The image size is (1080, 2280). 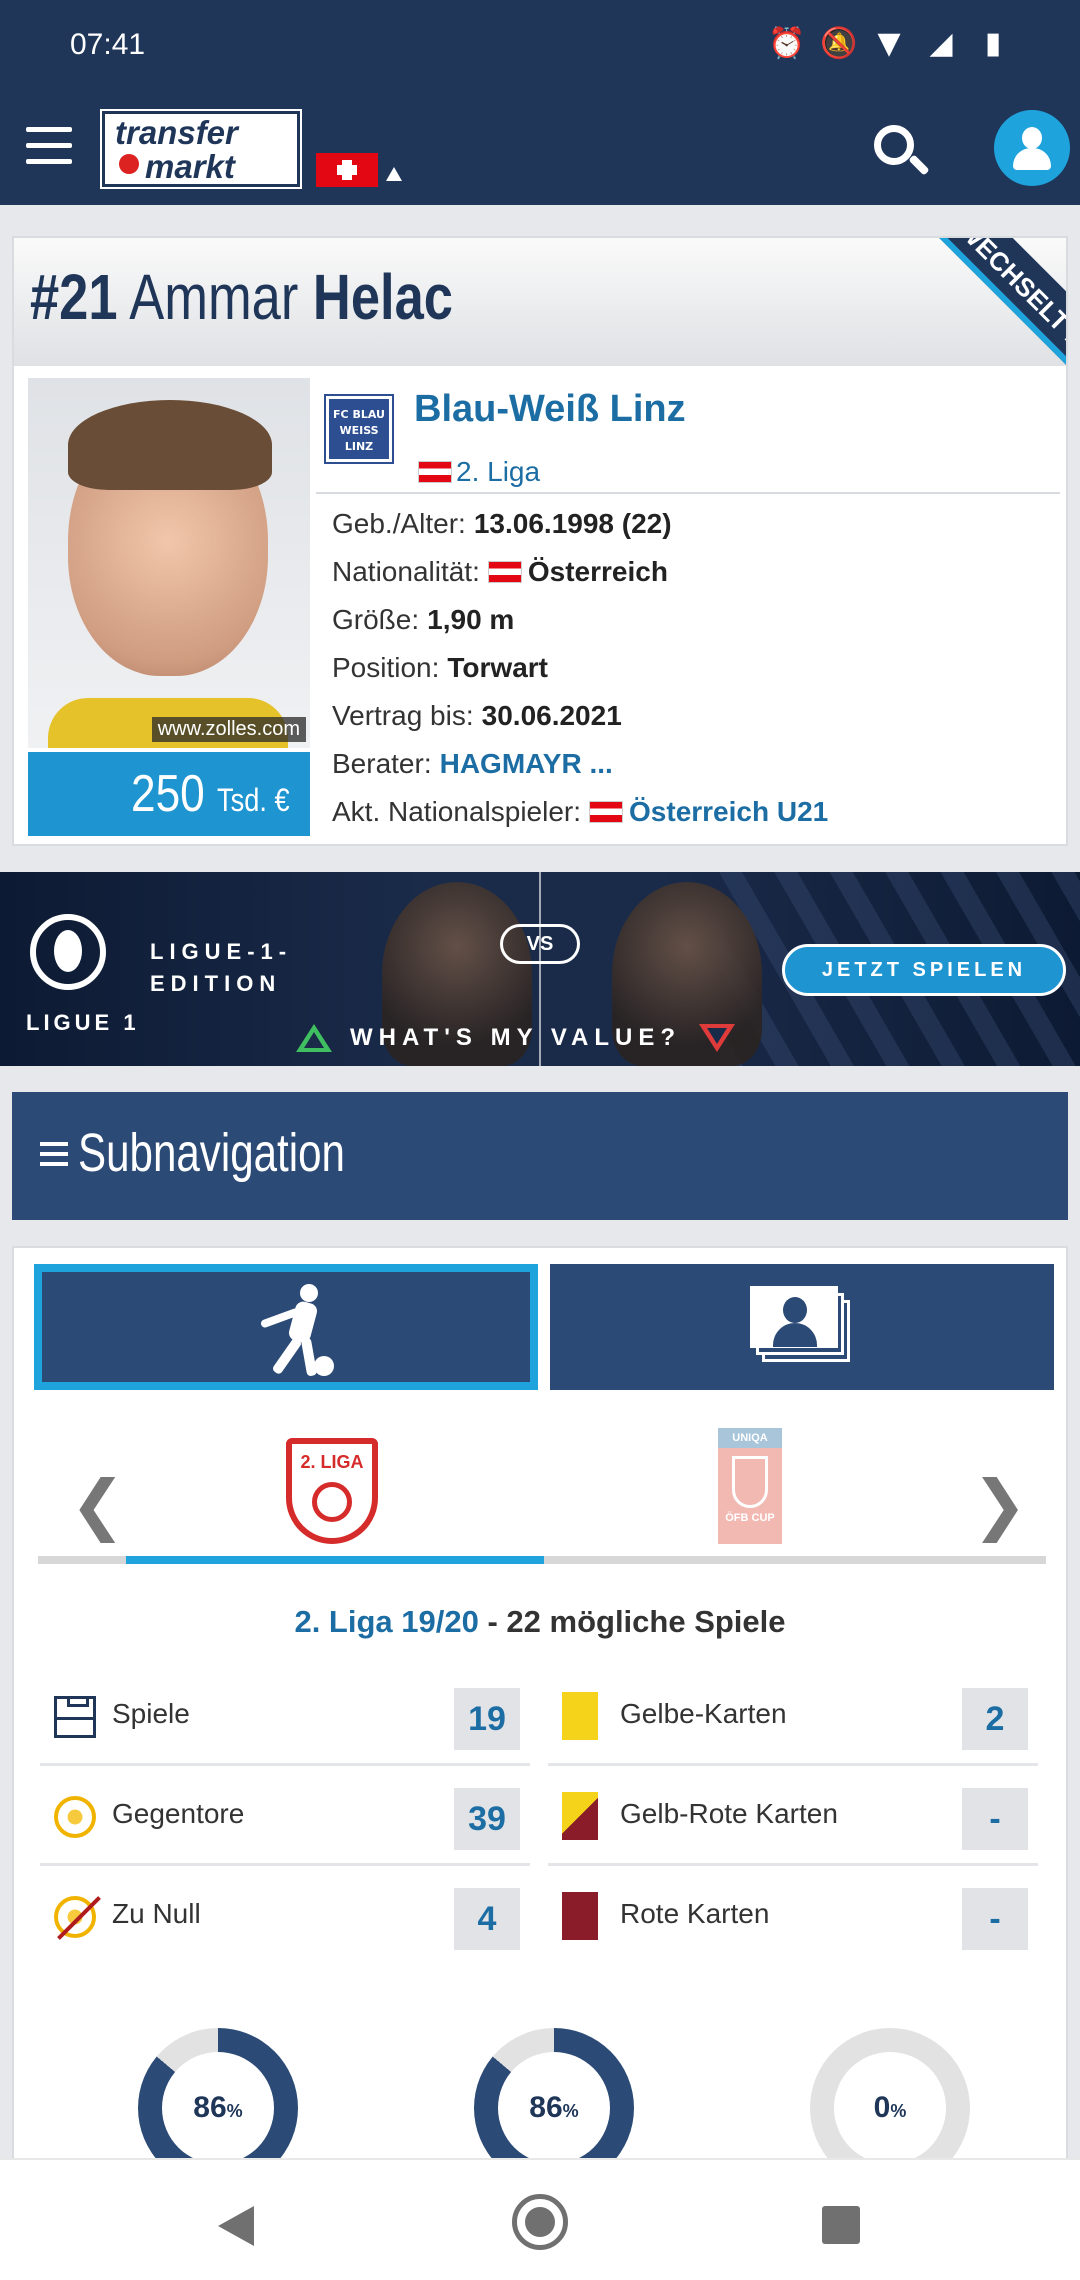 I want to click on club-logo: FC BLAU WEISS LINZ, so click(x=359, y=429).